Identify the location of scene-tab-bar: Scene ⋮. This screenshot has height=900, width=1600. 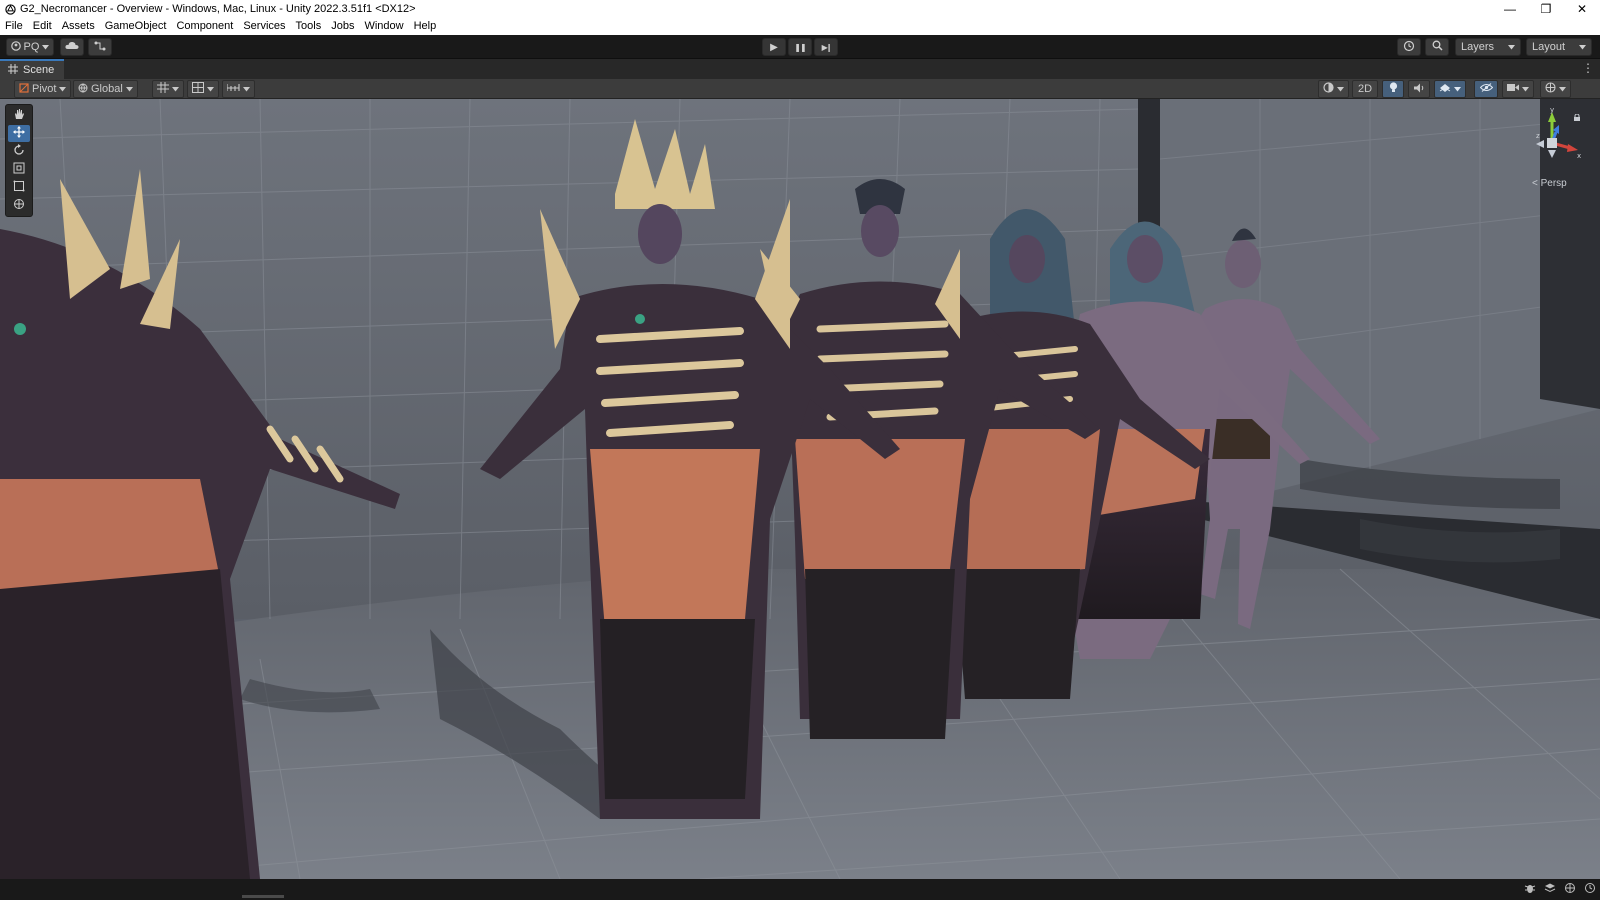
(800, 69).